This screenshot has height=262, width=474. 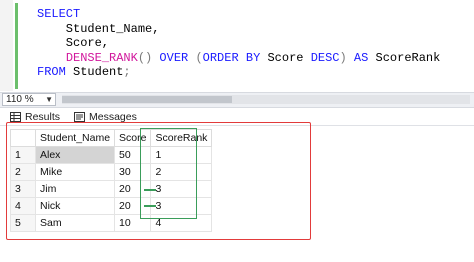 What do you see at coordinates (94, 72) in the screenshot?
I see `code-table-name: Student` at bounding box center [94, 72].